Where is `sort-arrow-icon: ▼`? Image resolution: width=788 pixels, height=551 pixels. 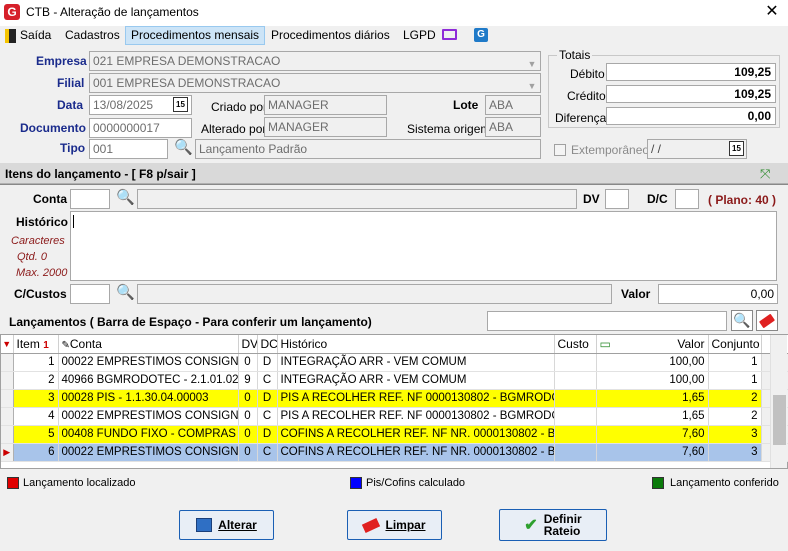
sort-arrow-icon: ▼ is located at coordinates (7, 344).